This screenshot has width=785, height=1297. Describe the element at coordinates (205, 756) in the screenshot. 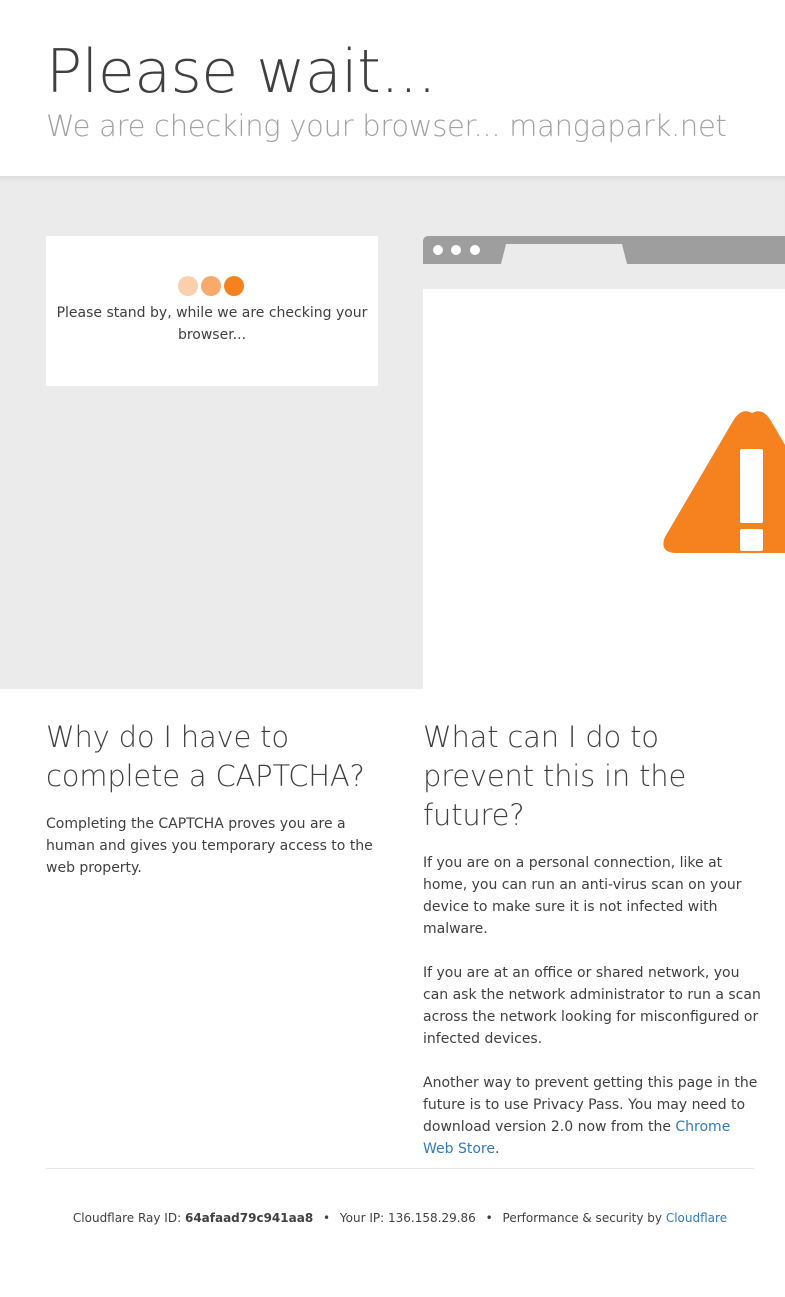

I see `why-heading: Why do I have to complete a CAPTCHA?` at that location.